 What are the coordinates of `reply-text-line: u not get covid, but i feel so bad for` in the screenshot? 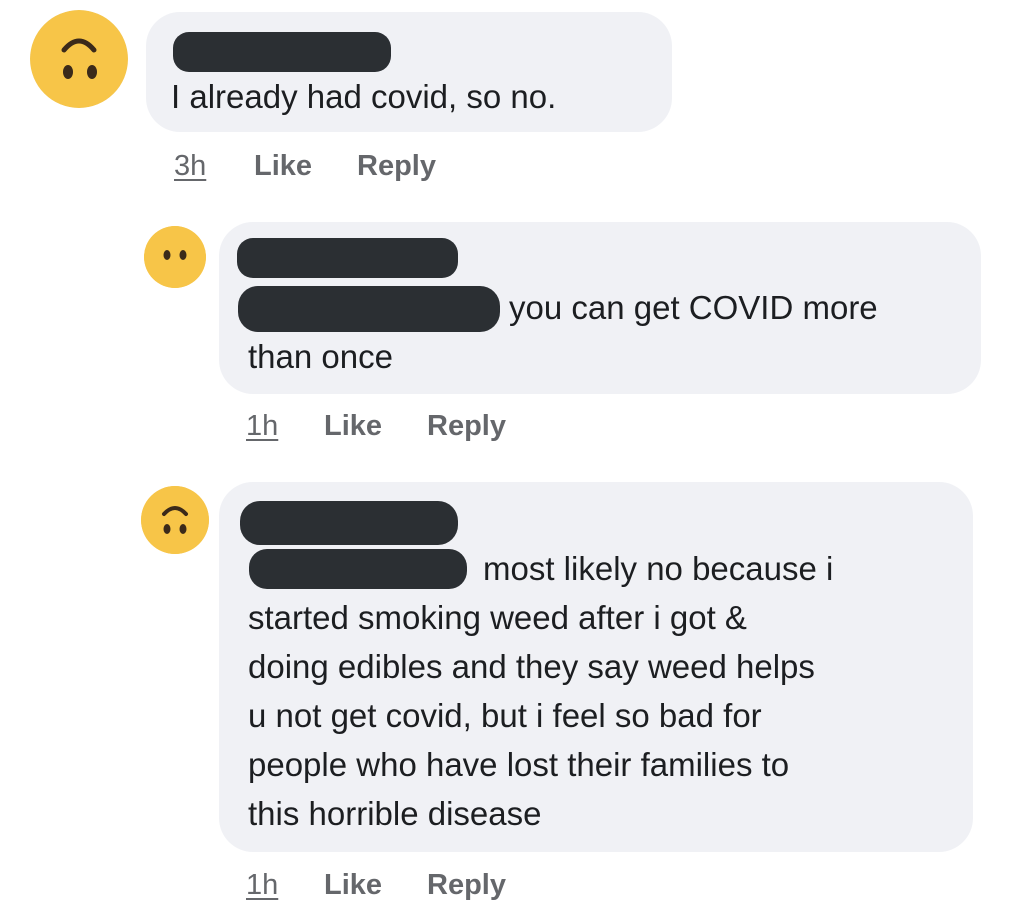 It's located at (505, 715).